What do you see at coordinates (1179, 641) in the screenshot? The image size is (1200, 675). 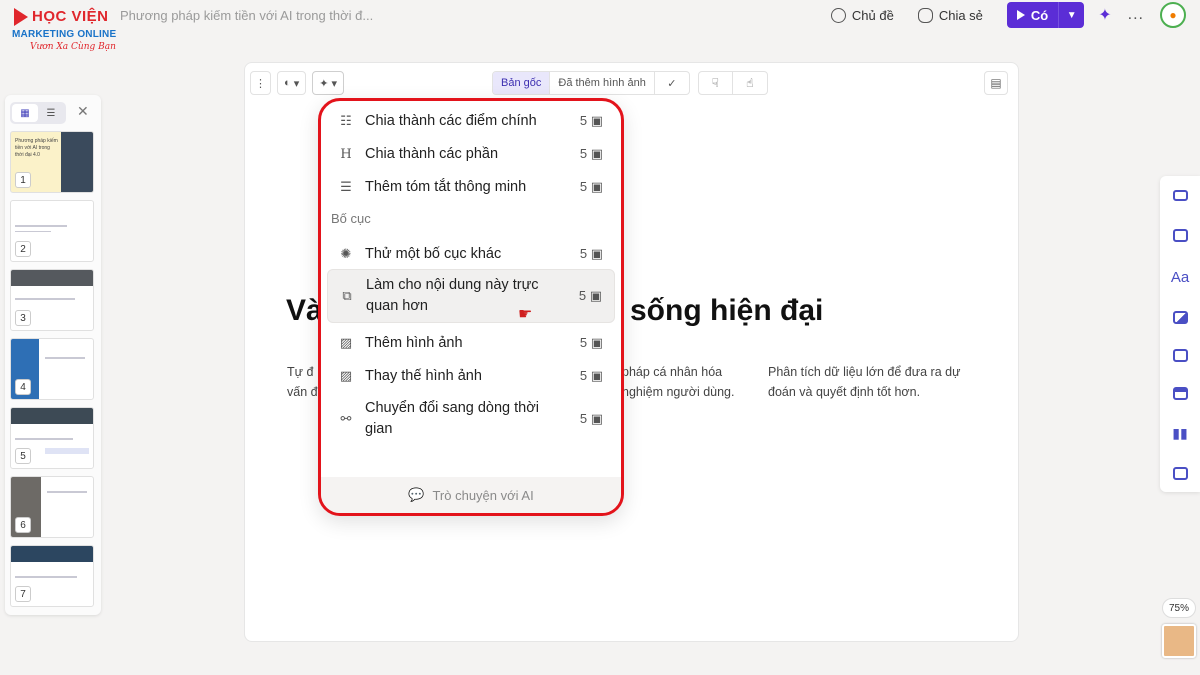 I see `minimap` at bounding box center [1179, 641].